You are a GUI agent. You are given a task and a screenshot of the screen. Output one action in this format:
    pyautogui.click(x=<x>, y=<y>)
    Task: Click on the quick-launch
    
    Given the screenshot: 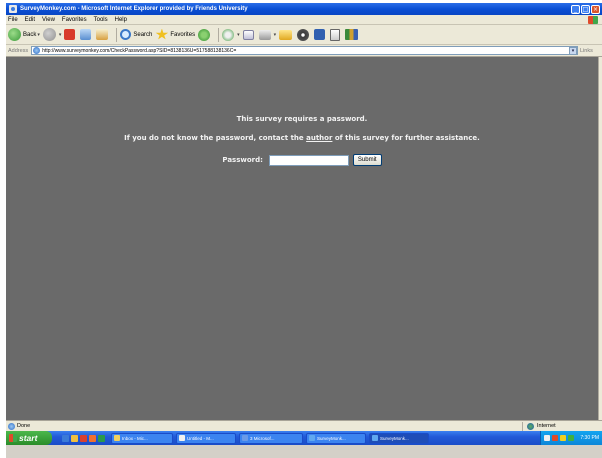 What is the action you would take?
    pyautogui.click(x=83, y=438)
    